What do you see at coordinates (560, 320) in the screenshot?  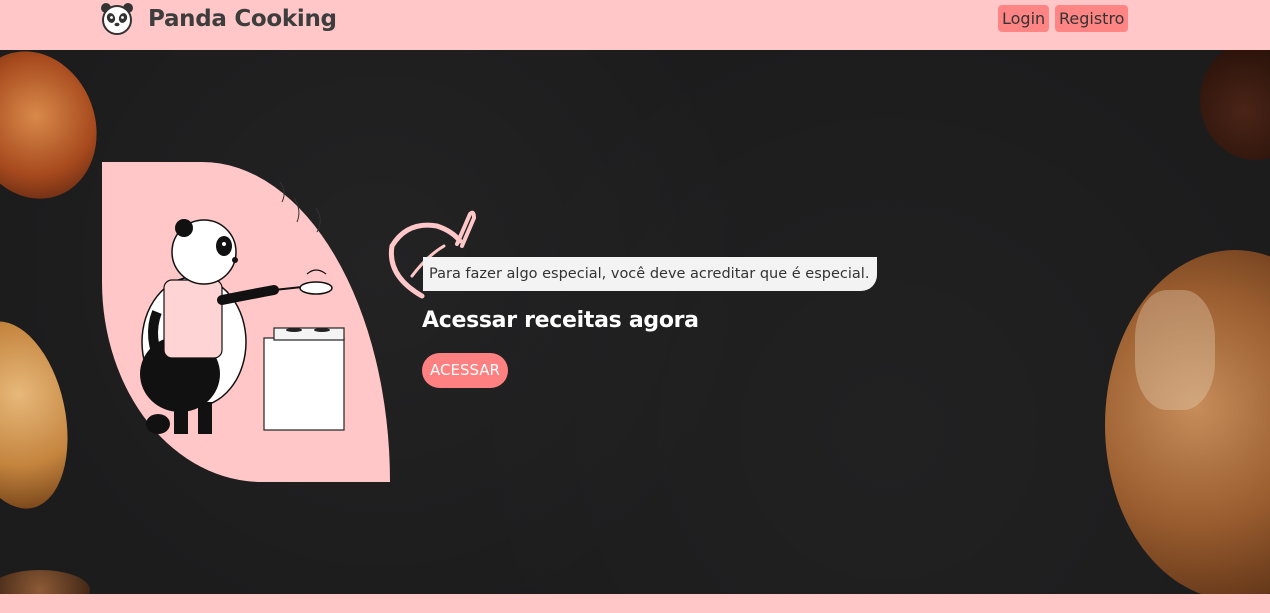 I see `cta-title: Acessar receitas agora` at bounding box center [560, 320].